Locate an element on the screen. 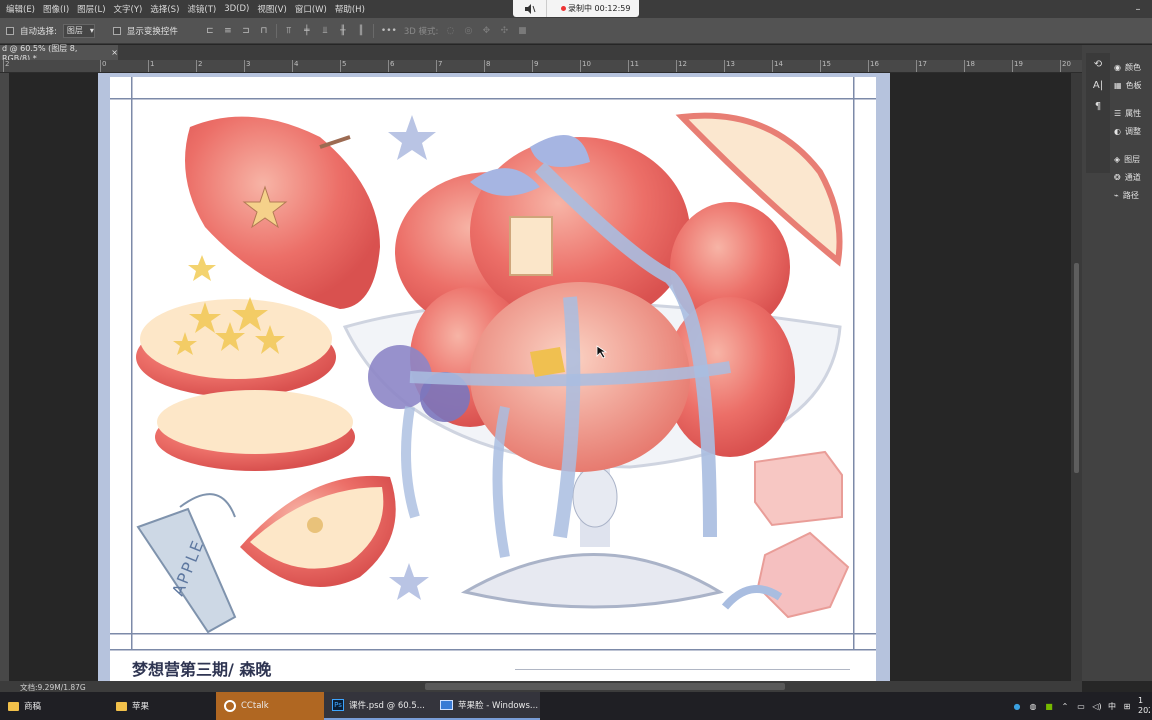 This screenshot has height=720, width=1152. menu-select: 选择(S) is located at coordinates (164, 9).